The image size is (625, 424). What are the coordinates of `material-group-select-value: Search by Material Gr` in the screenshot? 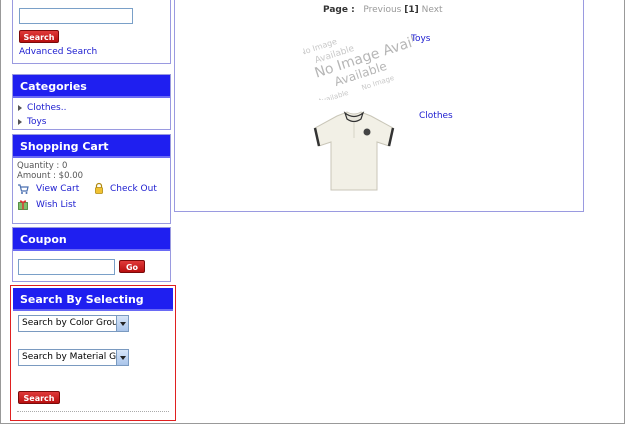 It's located at (71, 357).